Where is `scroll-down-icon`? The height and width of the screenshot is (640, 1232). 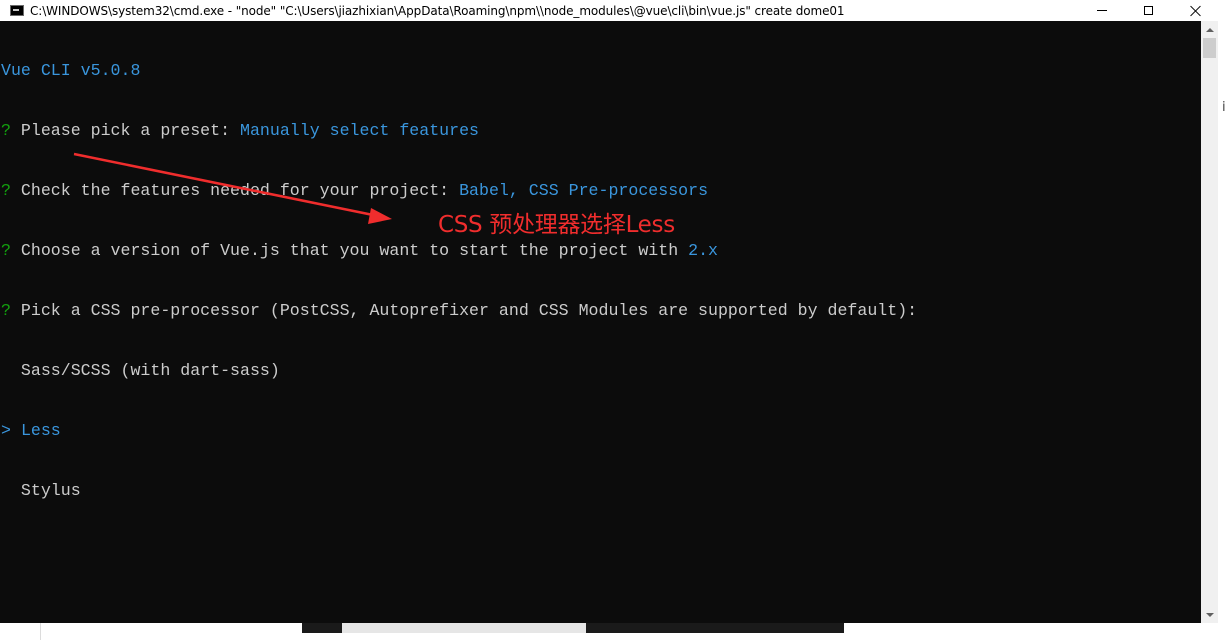
scroll-down-icon is located at coordinates (1209, 614).